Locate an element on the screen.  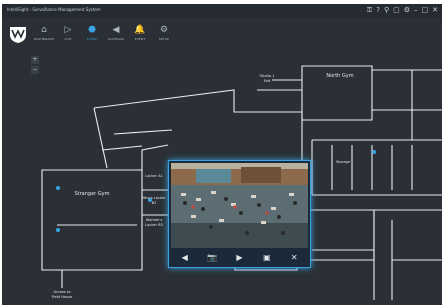
nav-event: 🔔 EVENT is located at coordinates (140, 37).